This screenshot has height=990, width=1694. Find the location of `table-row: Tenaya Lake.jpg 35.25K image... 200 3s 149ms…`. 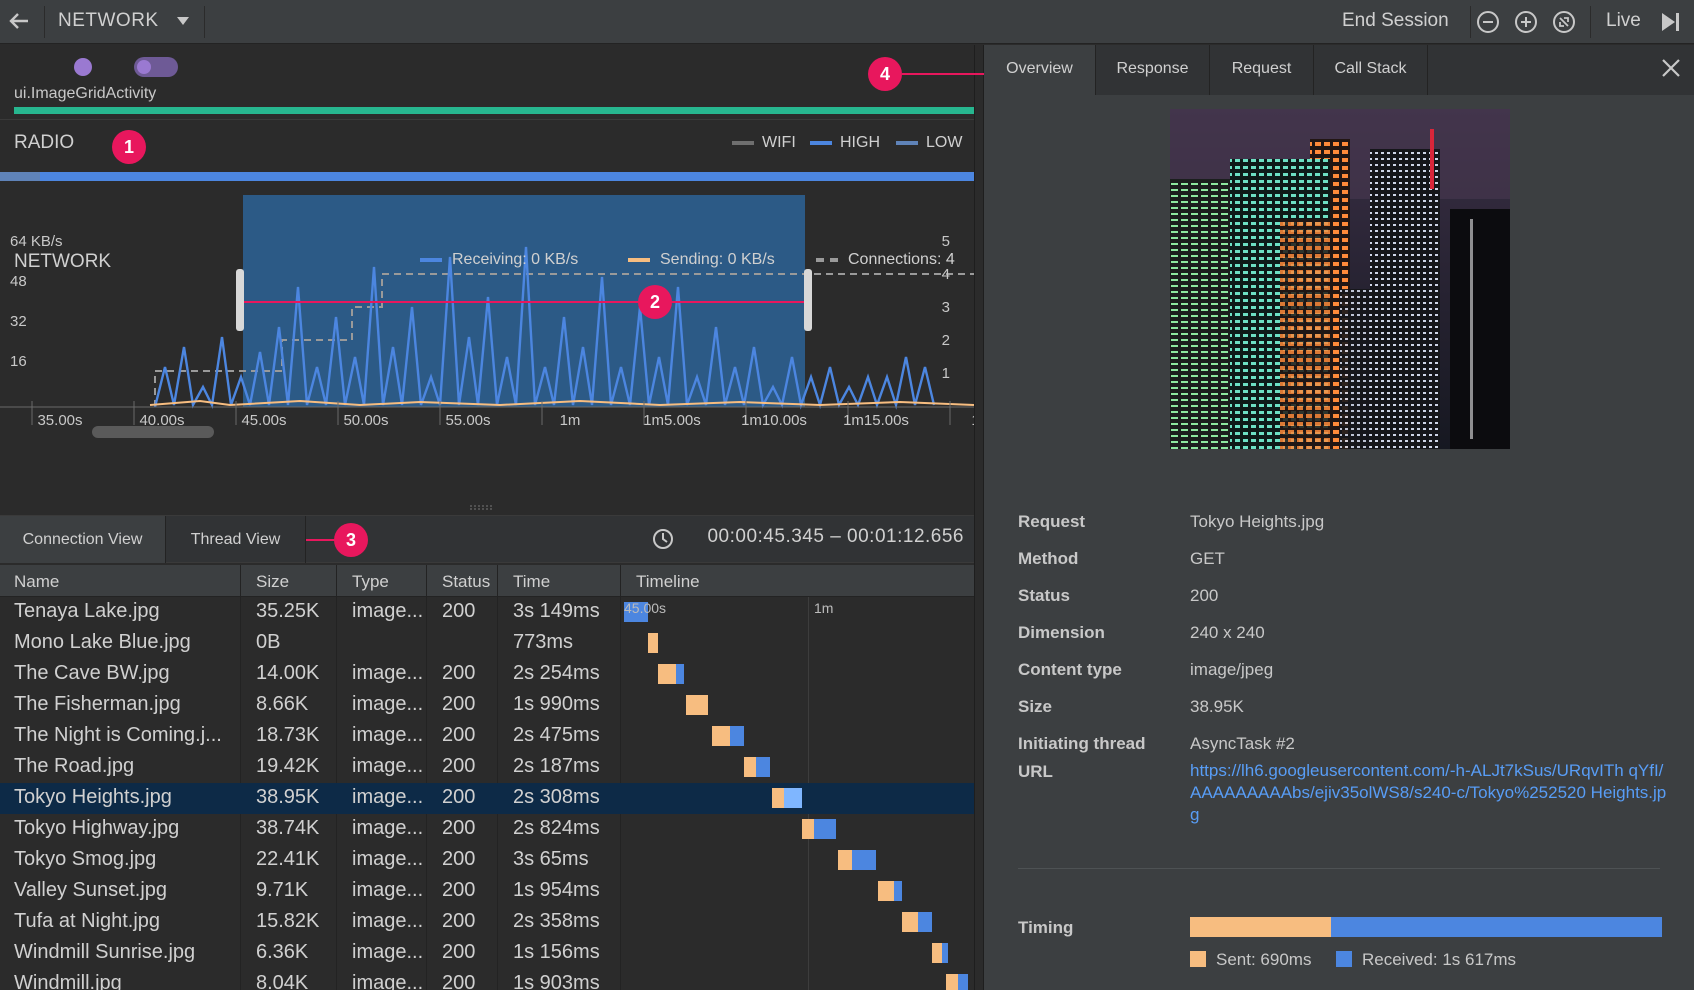

table-row: Tenaya Lake.jpg 35.25K image... 200 3s 149ms… is located at coordinates (487, 612).